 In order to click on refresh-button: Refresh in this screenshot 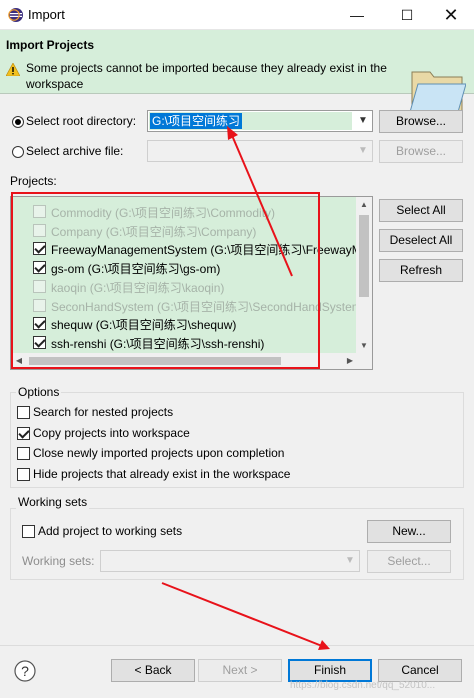, I will do `click(421, 270)`.